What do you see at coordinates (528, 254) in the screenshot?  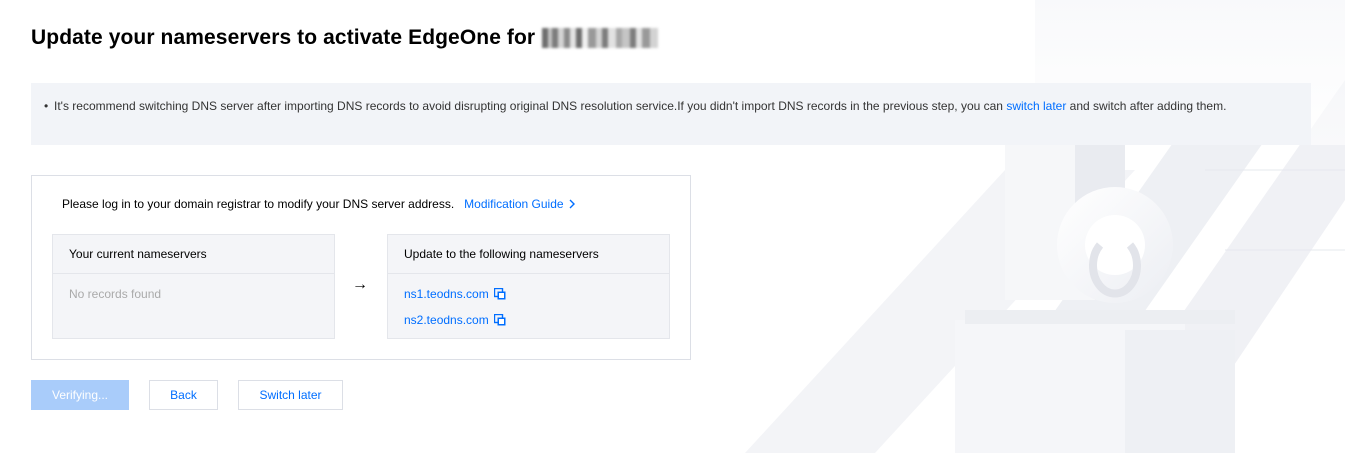 I see `target-nameservers-header: Update to the following nameservers` at bounding box center [528, 254].